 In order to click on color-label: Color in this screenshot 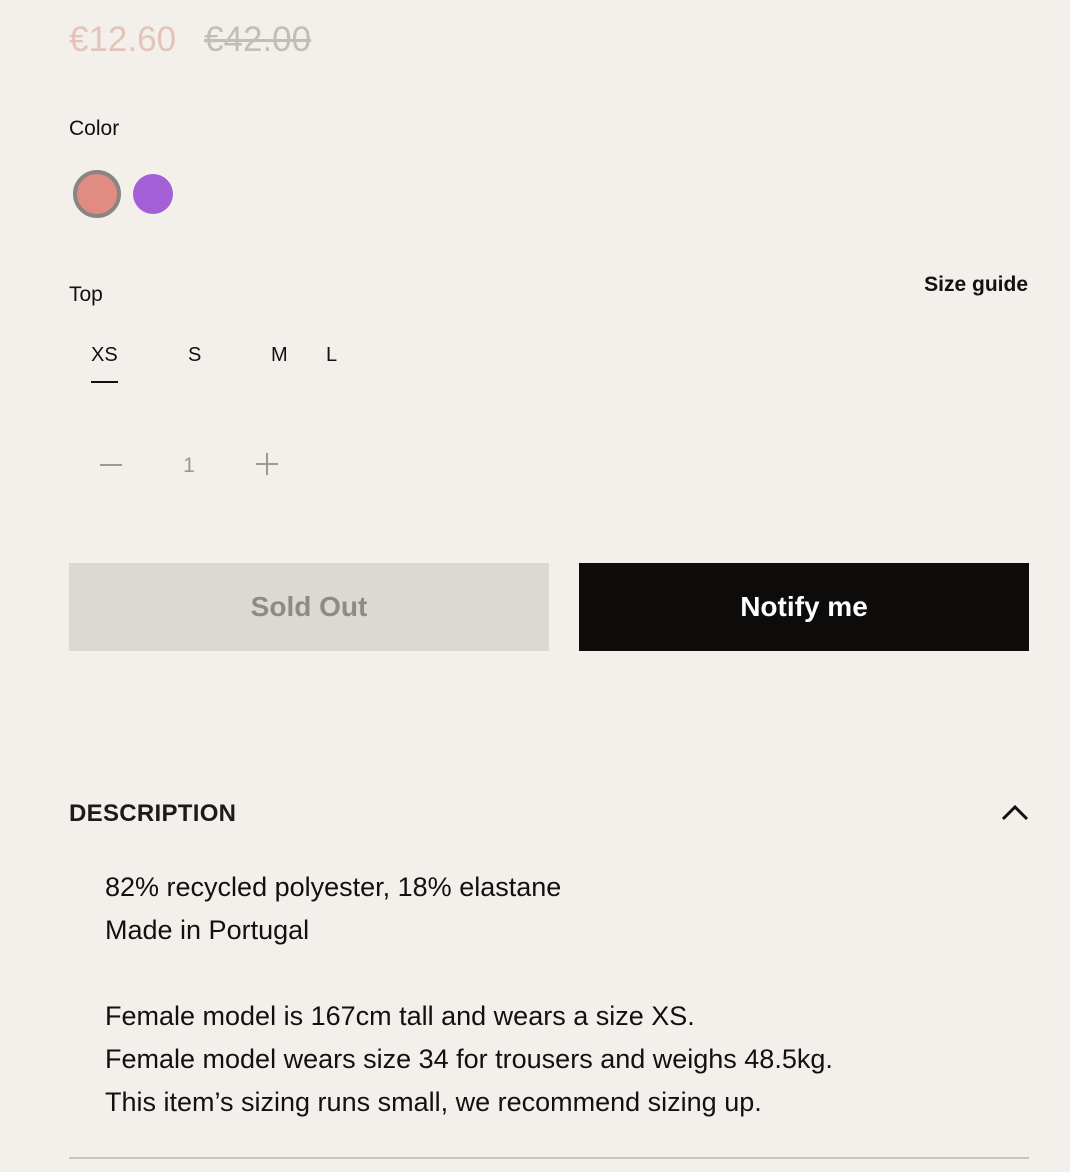, I will do `click(94, 128)`.